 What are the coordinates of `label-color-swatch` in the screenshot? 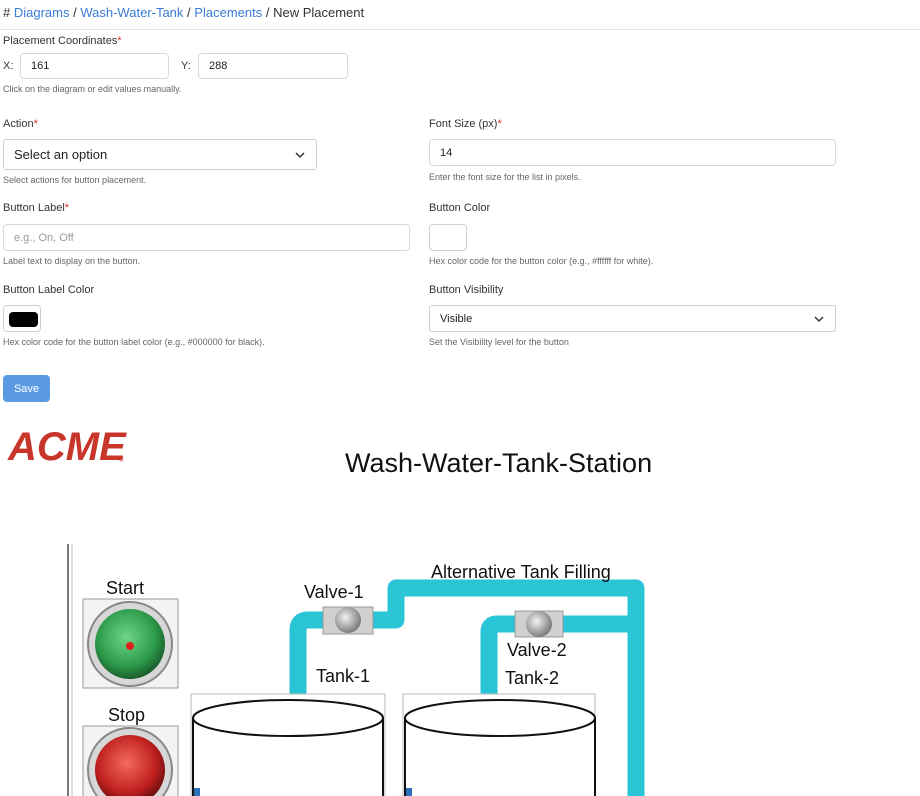 It's located at (23, 319).